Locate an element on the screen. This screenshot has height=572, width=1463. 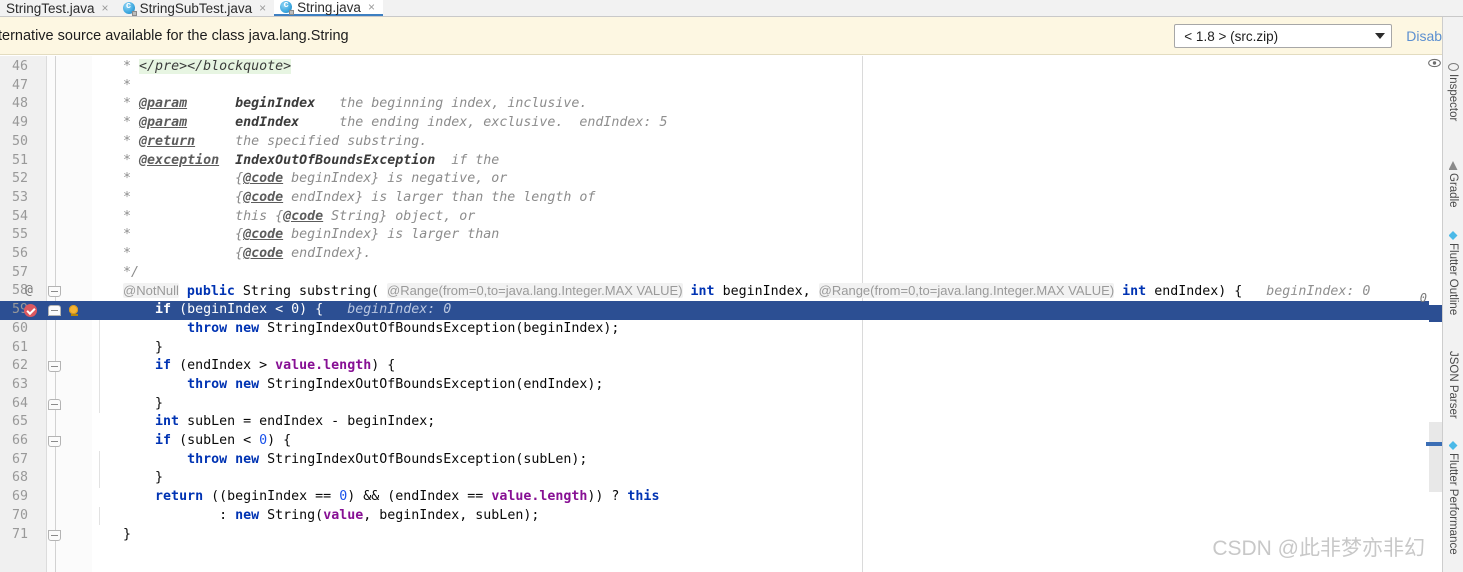
line-number: 62 is located at coordinates (19, 366).